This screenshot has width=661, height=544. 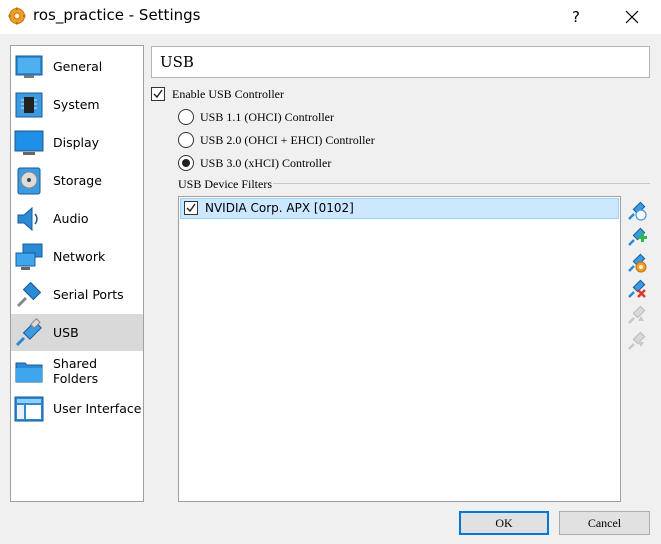 I want to click on move-filter-up-icon, so click(x=637, y=314).